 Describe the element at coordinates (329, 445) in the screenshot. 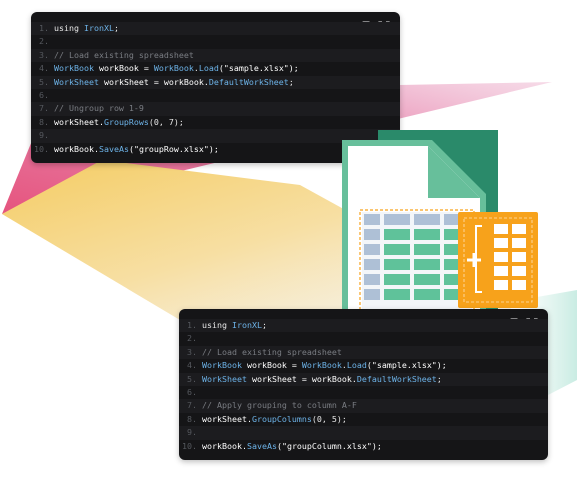

I see `code-token: ("groupColumn.xlsx");` at that location.